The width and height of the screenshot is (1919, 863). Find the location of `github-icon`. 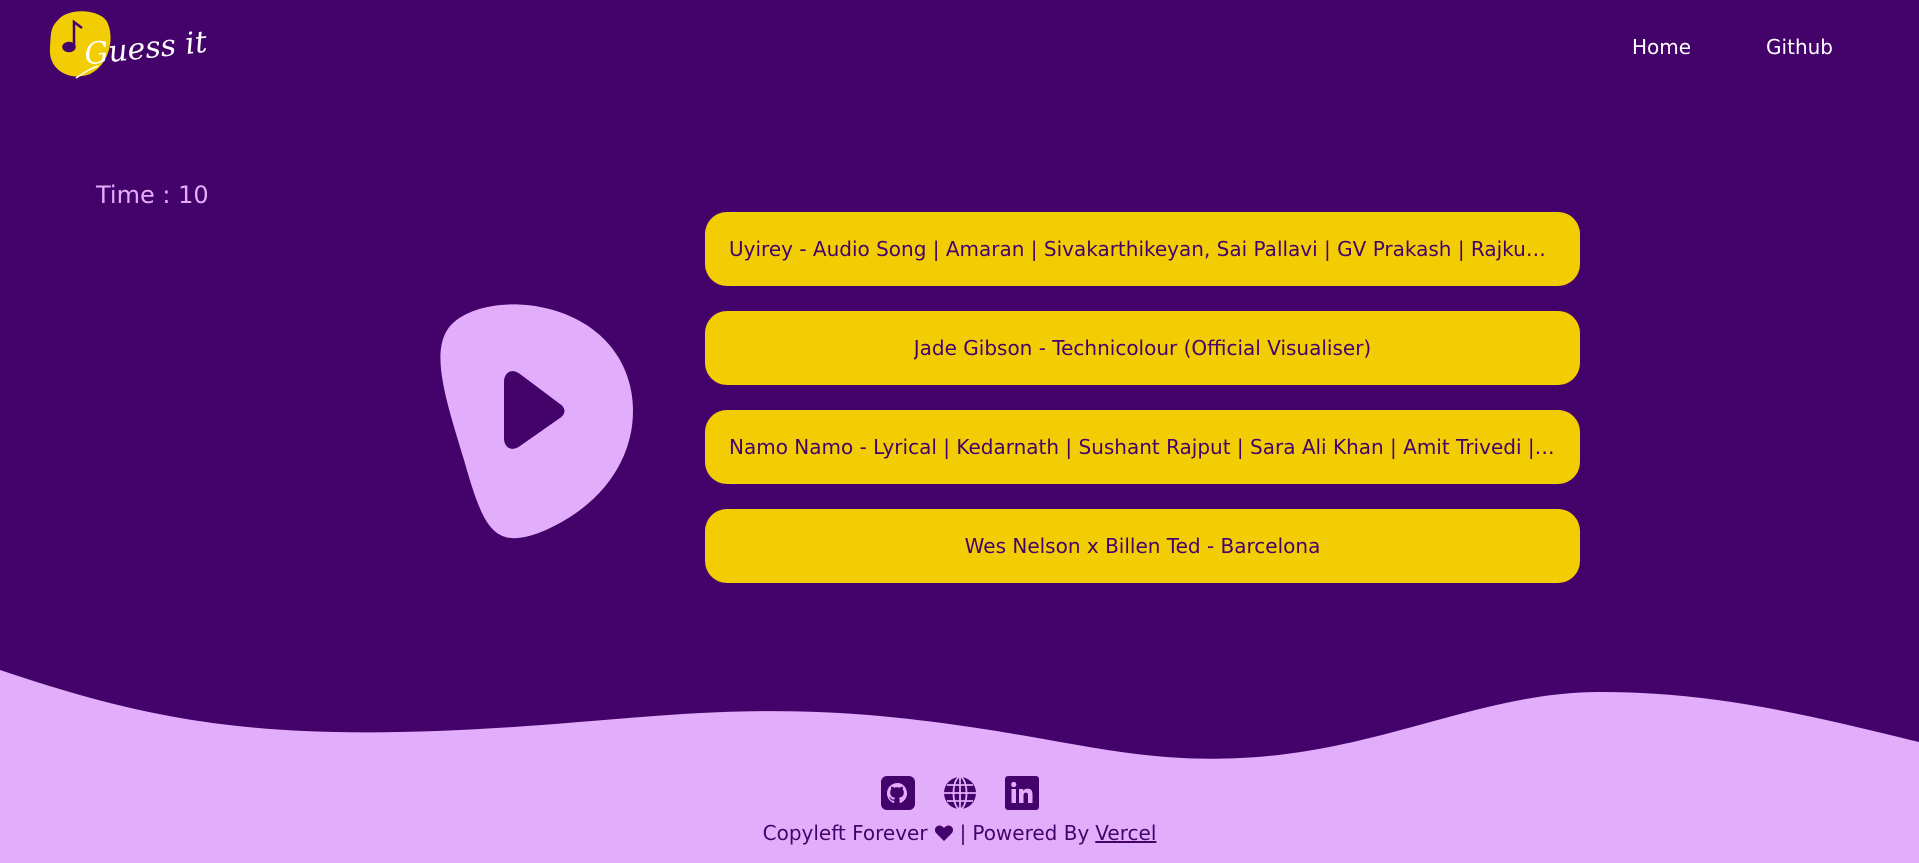

github-icon is located at coordinates (898, 793).